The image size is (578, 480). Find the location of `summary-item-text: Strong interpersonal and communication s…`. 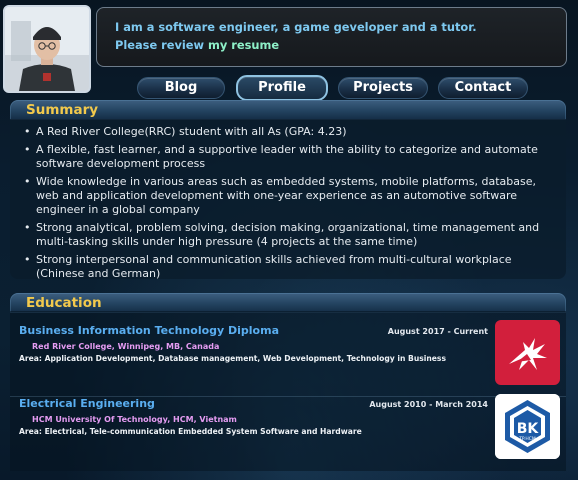

summary-item-text: Strong interpersonal and communication s… is located at coordinates (274, 266).